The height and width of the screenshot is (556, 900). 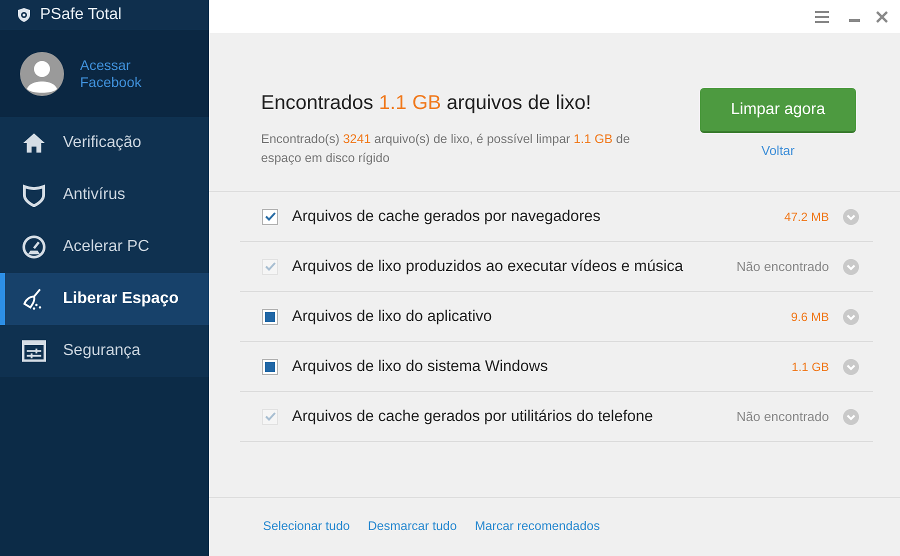 I want to click on nav-item: Verificação, so click(x=104, y=143).